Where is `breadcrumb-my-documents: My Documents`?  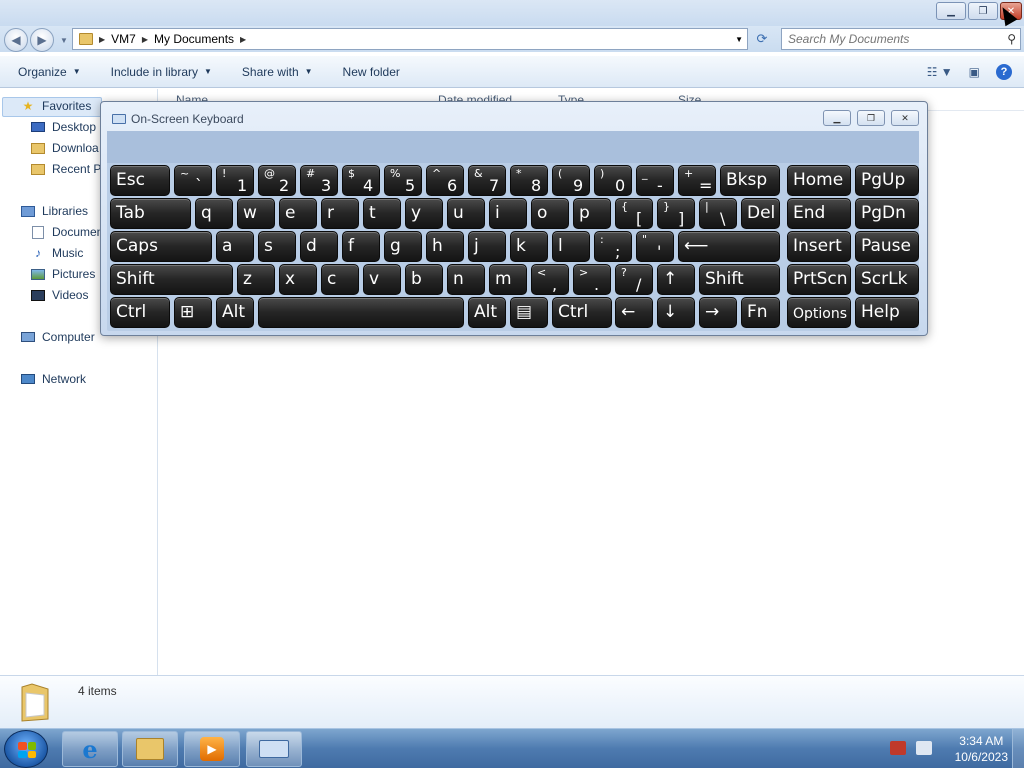
breadcrumb-my-documents: My Documents is located at coordinates (194, 39).